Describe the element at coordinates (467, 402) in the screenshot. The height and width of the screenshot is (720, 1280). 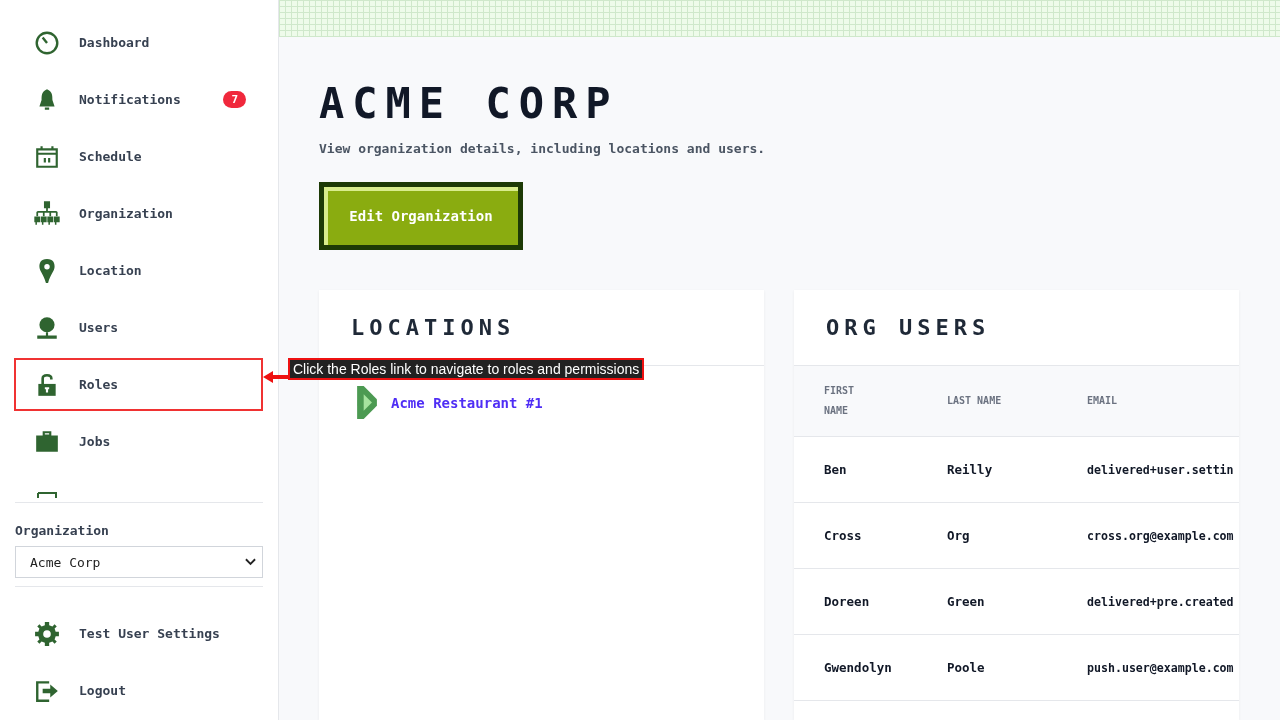
I see `restaurant-link: Acme Restaurant #1` at that location.